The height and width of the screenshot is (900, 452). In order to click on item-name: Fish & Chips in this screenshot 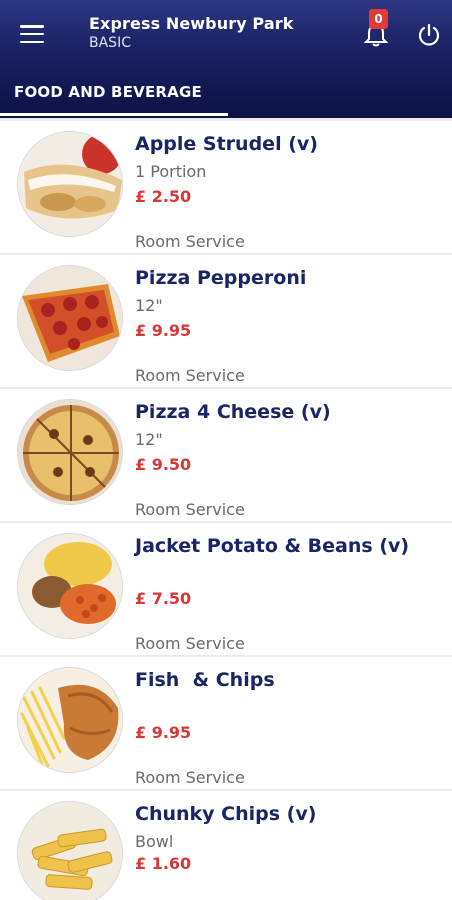, I will do `click(205, 680)`.